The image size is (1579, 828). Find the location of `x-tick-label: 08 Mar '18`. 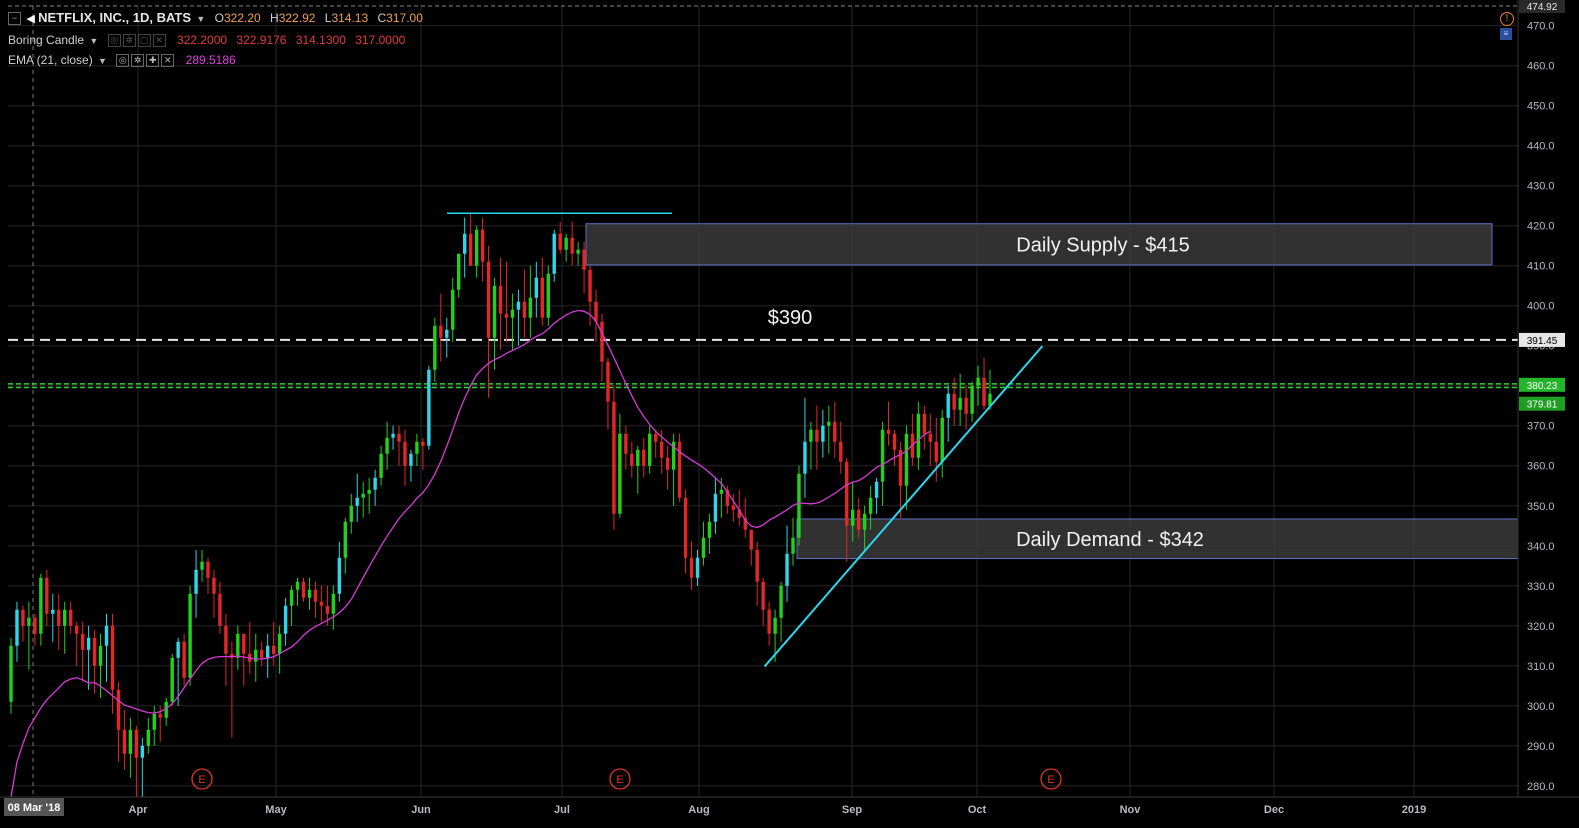

x-tick-label: 08 Mar '18 is located at coordinates (34, 808).